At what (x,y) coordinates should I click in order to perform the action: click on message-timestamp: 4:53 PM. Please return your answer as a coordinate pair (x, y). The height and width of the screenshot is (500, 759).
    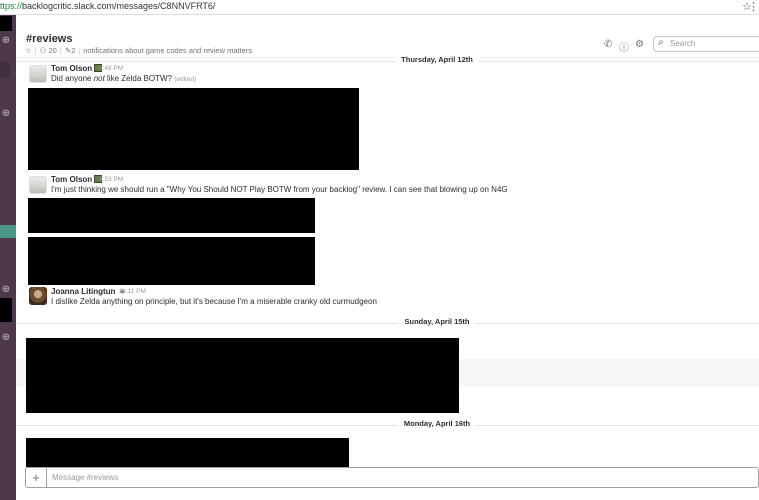
    Looking at the image, I should click on (111, 179).